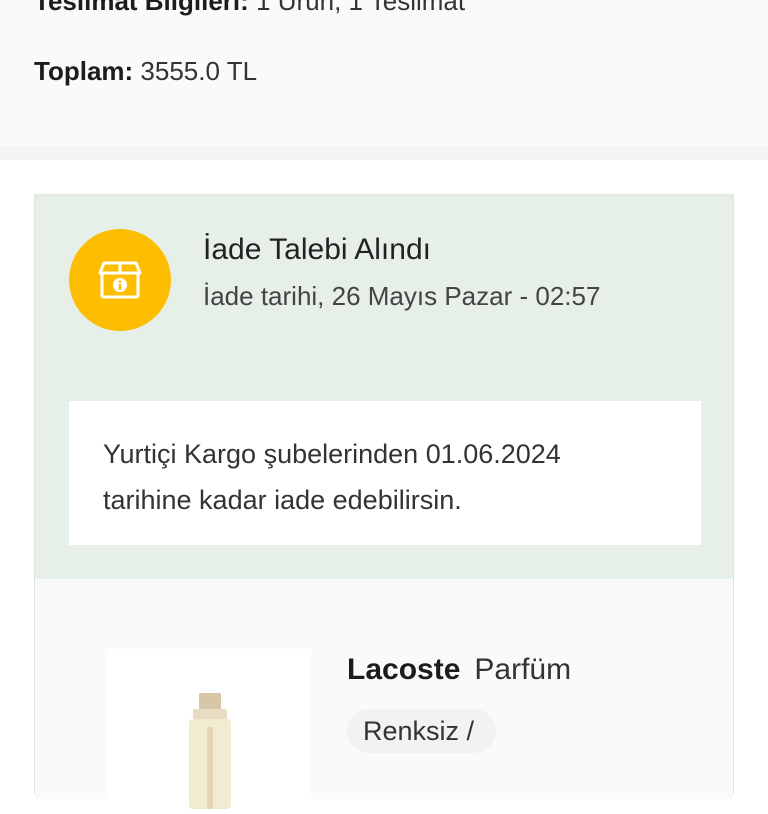  I want to click on order-total: Toplam: 3555.0 TL, so click(145, 71).